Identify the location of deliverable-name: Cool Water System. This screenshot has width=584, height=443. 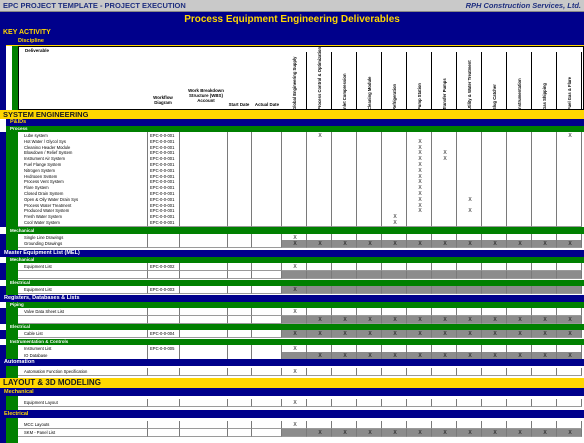
(42, 222).